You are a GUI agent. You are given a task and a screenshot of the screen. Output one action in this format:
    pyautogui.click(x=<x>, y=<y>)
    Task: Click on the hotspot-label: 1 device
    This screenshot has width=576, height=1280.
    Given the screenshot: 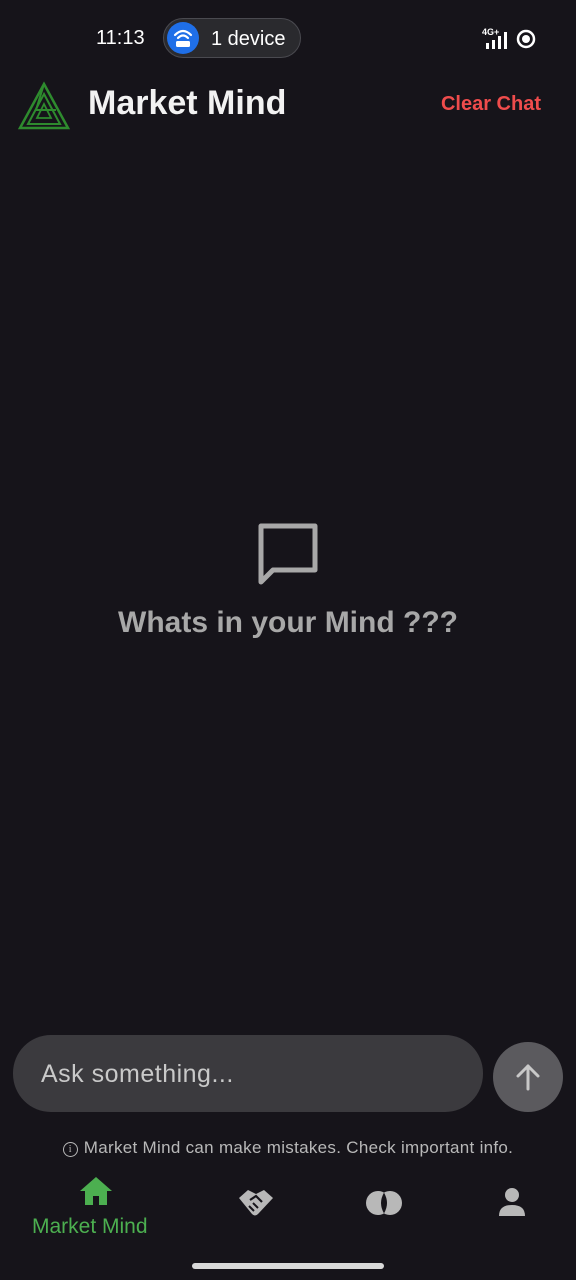 What is the action you would take?
    pyautogui.click(x=248, y=39)
    